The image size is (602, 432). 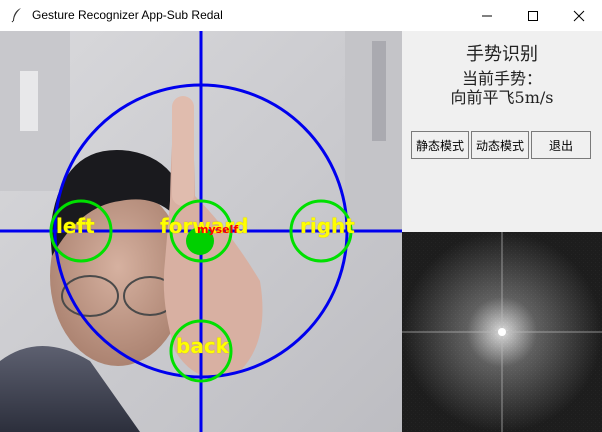 What do you see at coordinates (75, 226) in the screenshot?
I see `left-zone-label: left` at bounding box center [75, 226].